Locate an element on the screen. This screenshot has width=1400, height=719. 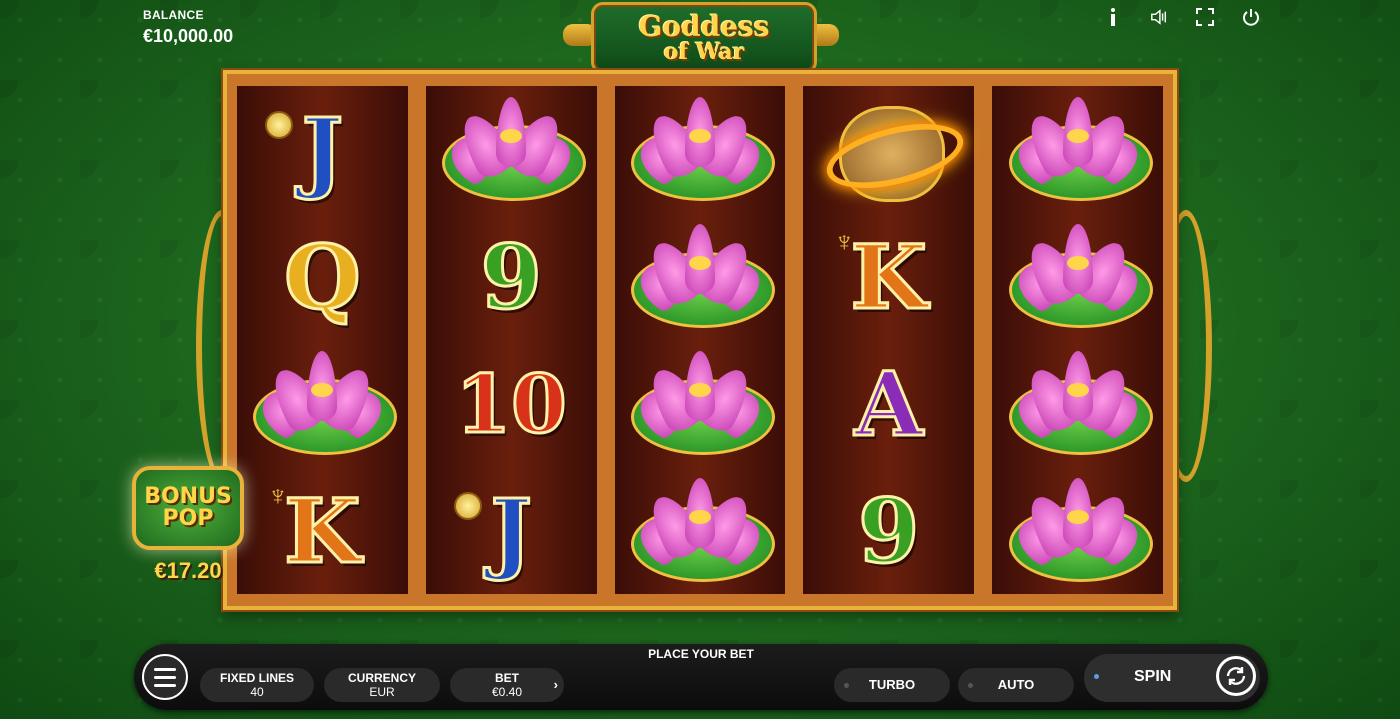
currency-label: CURRENCY is located at coordinates (381, 677).